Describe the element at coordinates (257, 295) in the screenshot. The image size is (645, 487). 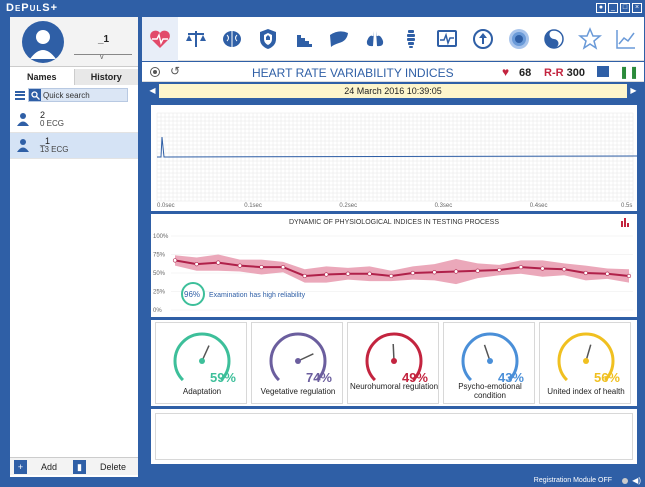
I see `reliability-text: Examination has high reliability` at that location.